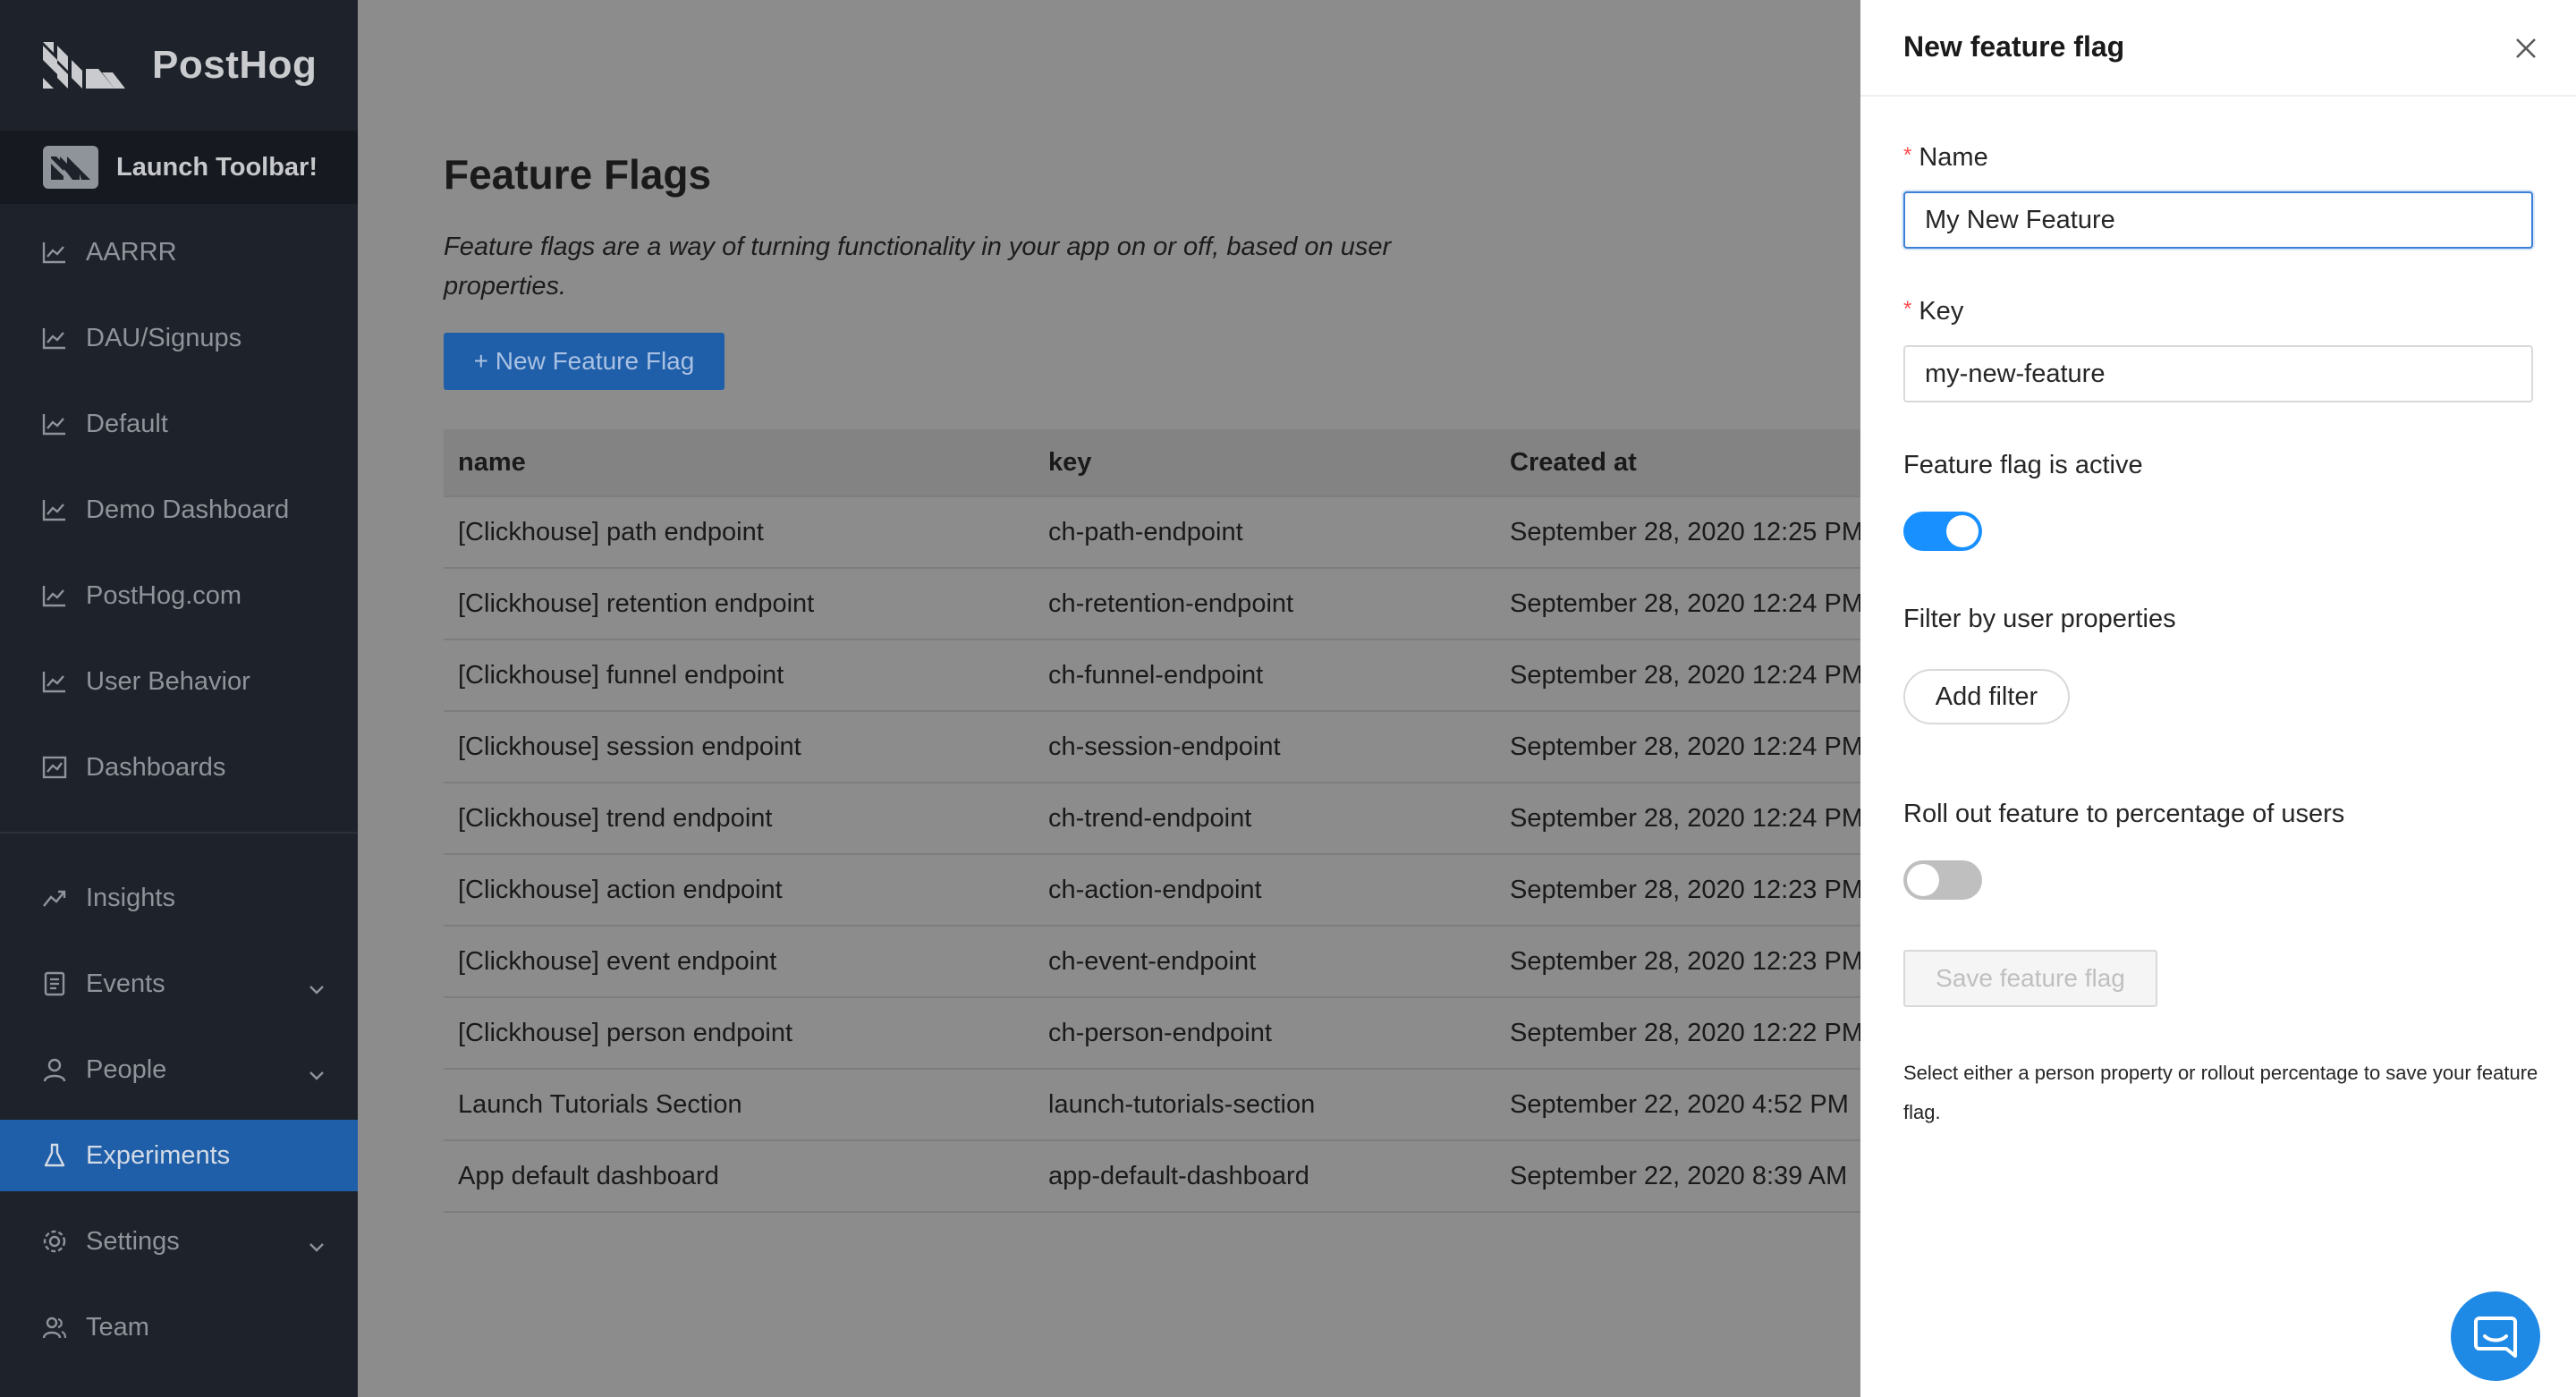 Image resolution: width=2576 pixels, height=1397 pixels. Describe the element at coordinates (584, 361) in the screenshot. I see `new-feature-flag-button: + New Feature Flag` at that location.